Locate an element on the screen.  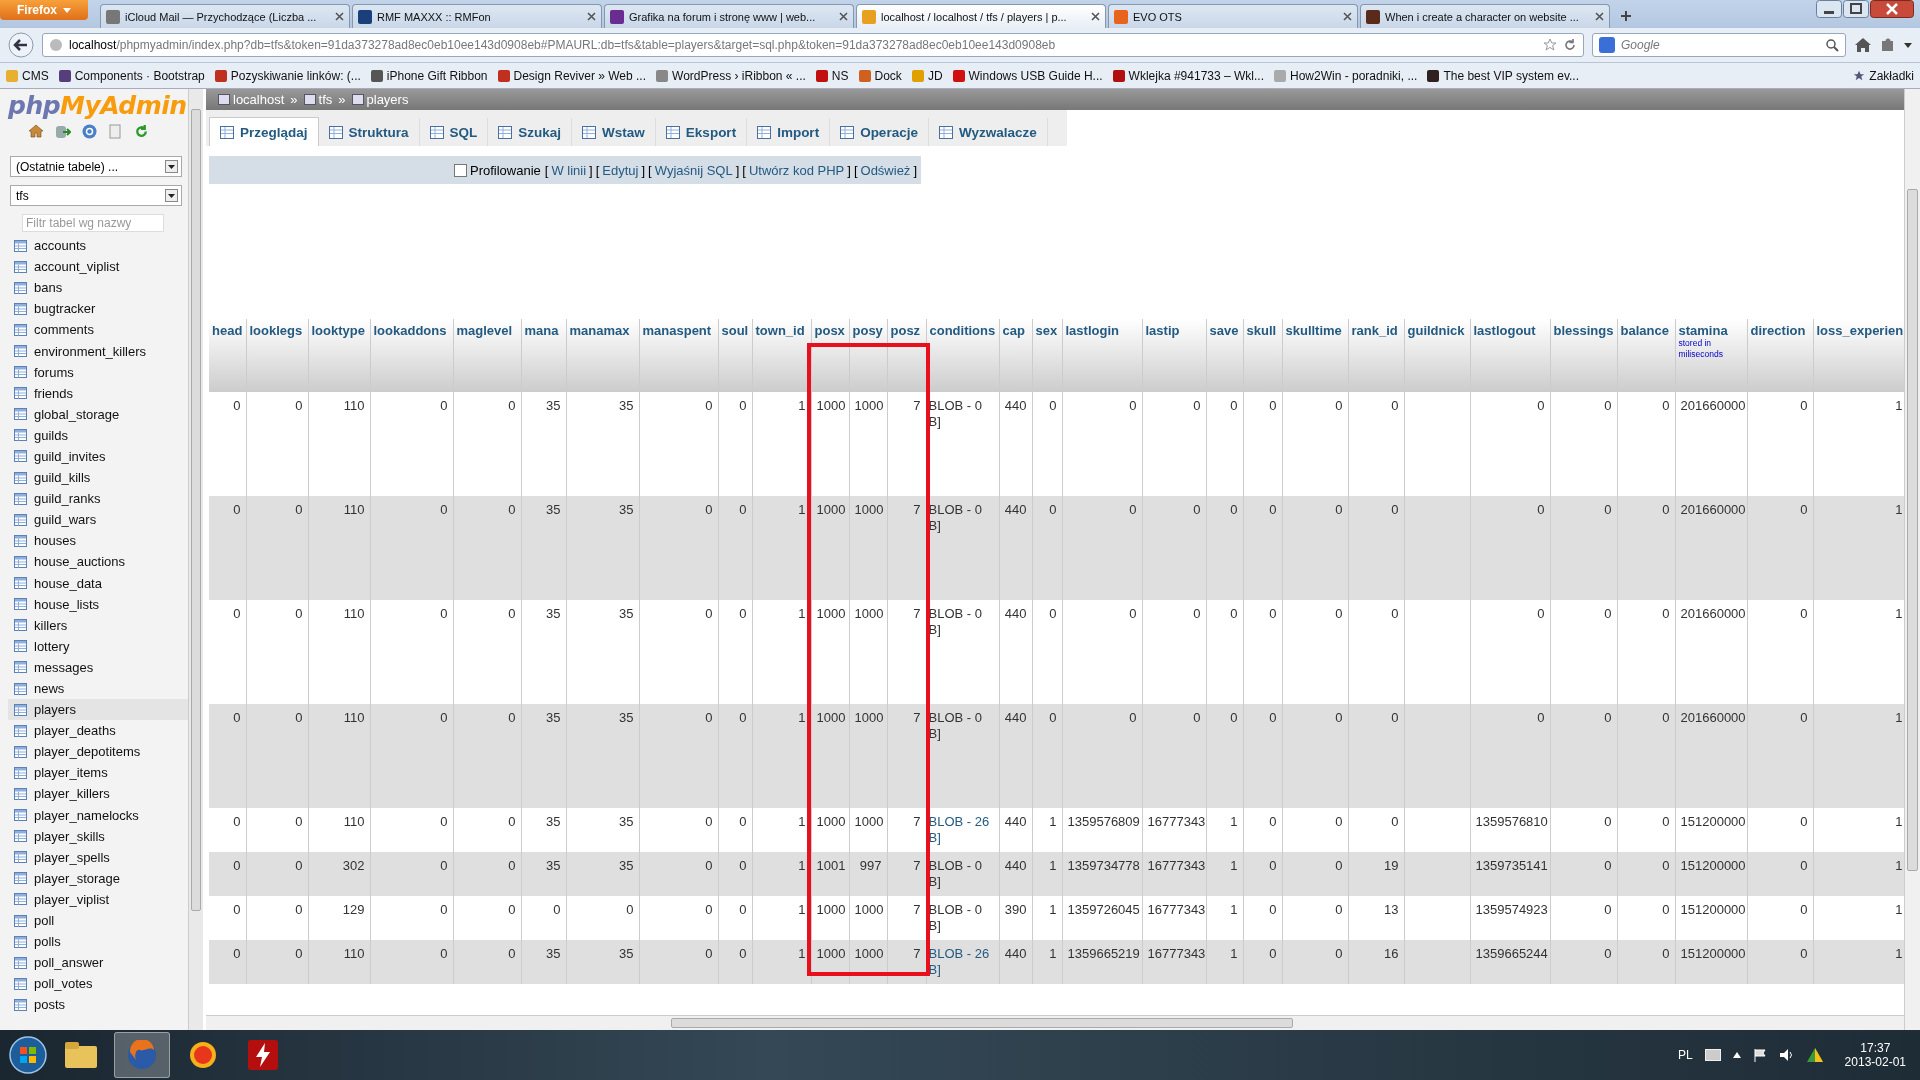
up-arrow-icon is located at coordinates (1736, 1055).